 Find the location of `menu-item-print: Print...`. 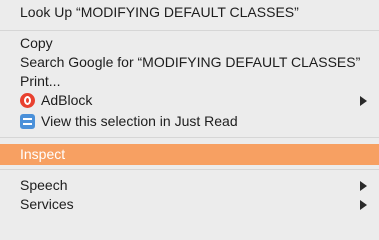

menu-item-print: Print... is located at coordinates (189, 81).